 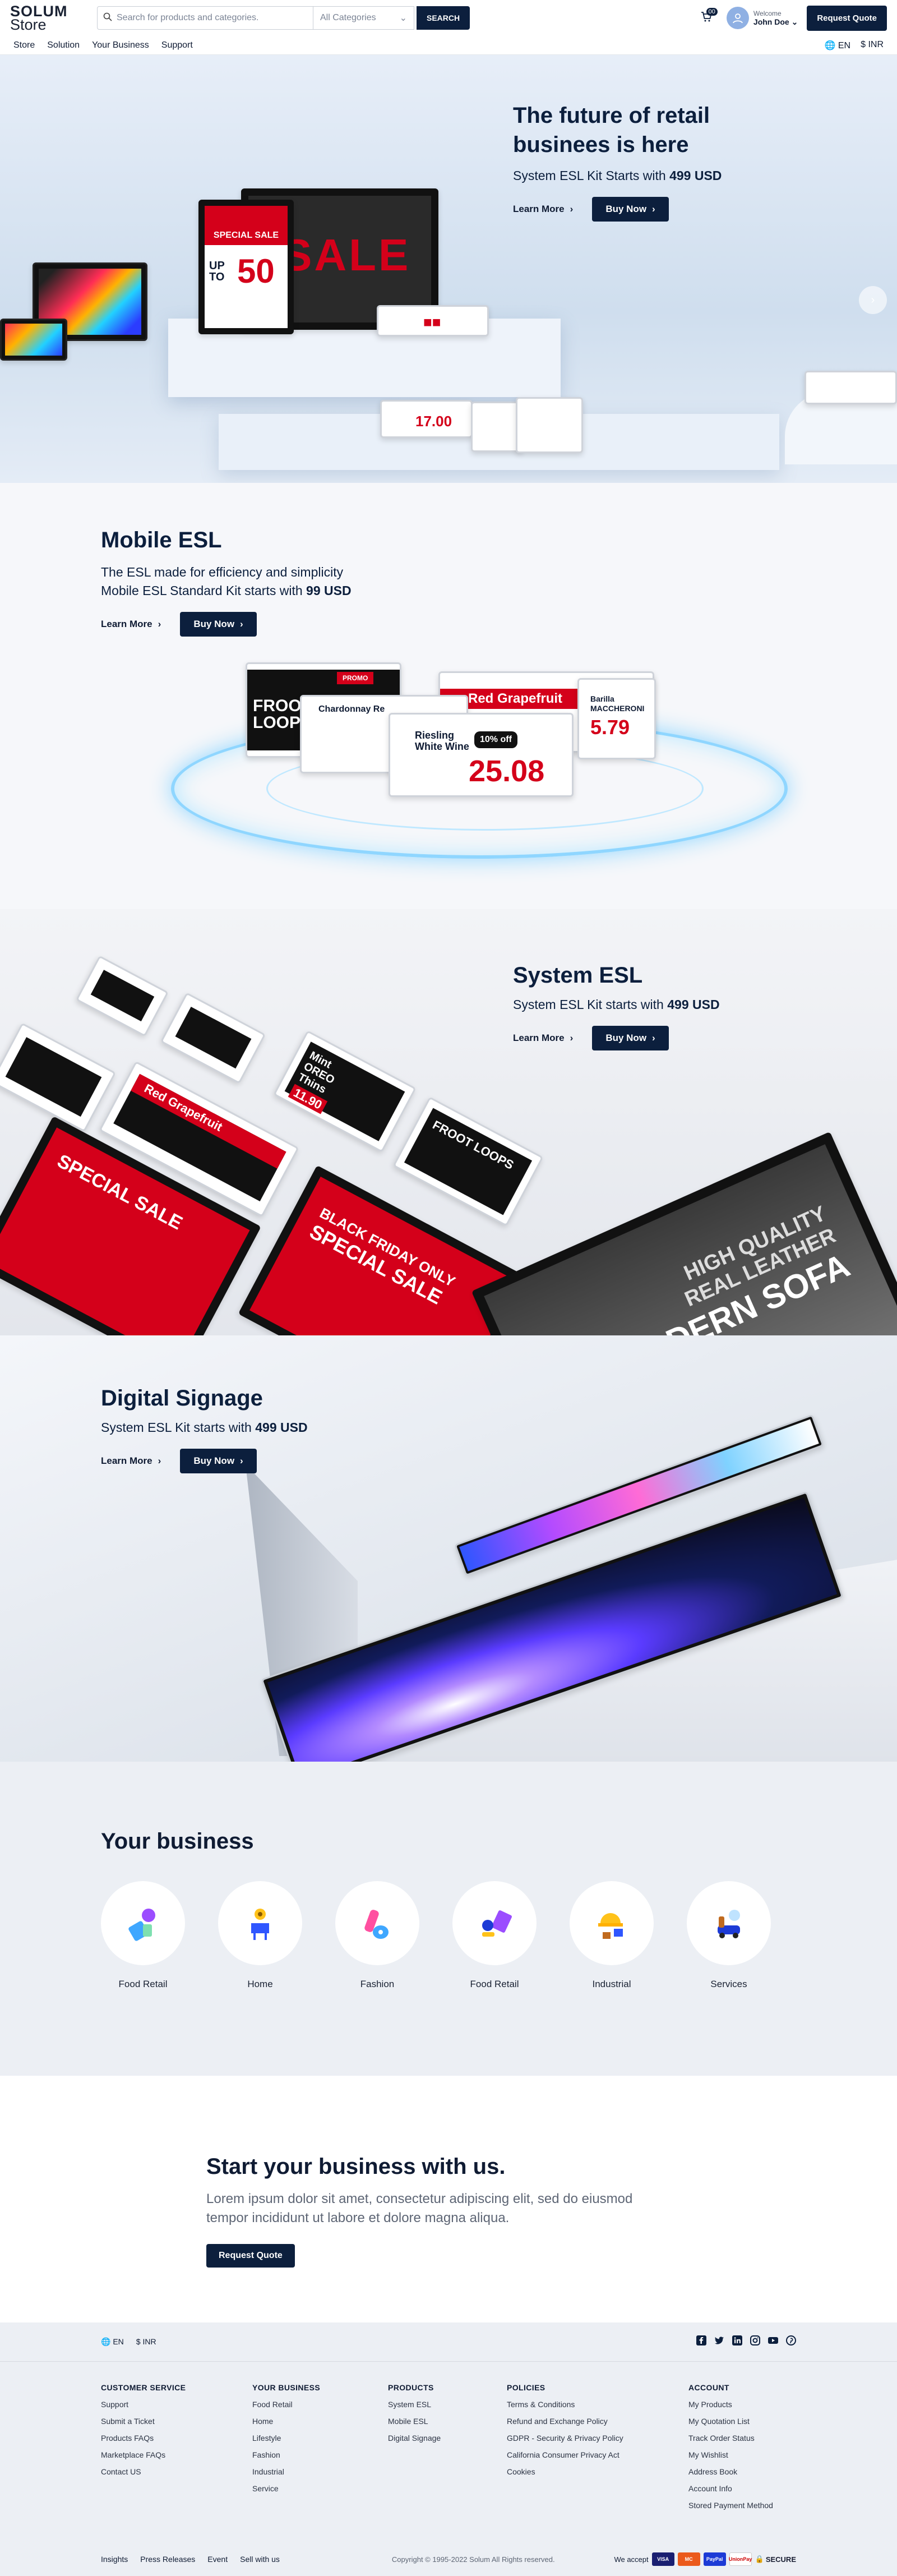 What do you see at coordinates (182, 1398) in the screenshot?
I see `digital-signage-title: Digital Signage` at bounding box center [182, 1398].